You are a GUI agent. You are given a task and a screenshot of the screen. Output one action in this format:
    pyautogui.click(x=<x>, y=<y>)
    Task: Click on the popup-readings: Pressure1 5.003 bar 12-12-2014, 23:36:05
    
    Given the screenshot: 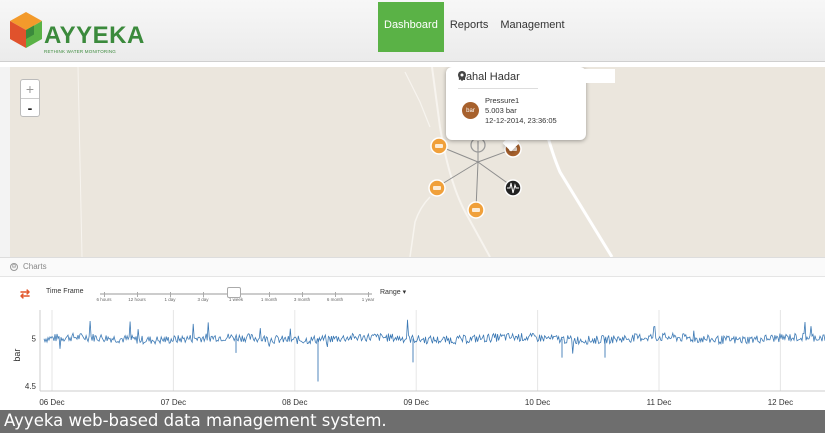 What is the action you would take?
    pyautogui.click(x=521, y=111)
    